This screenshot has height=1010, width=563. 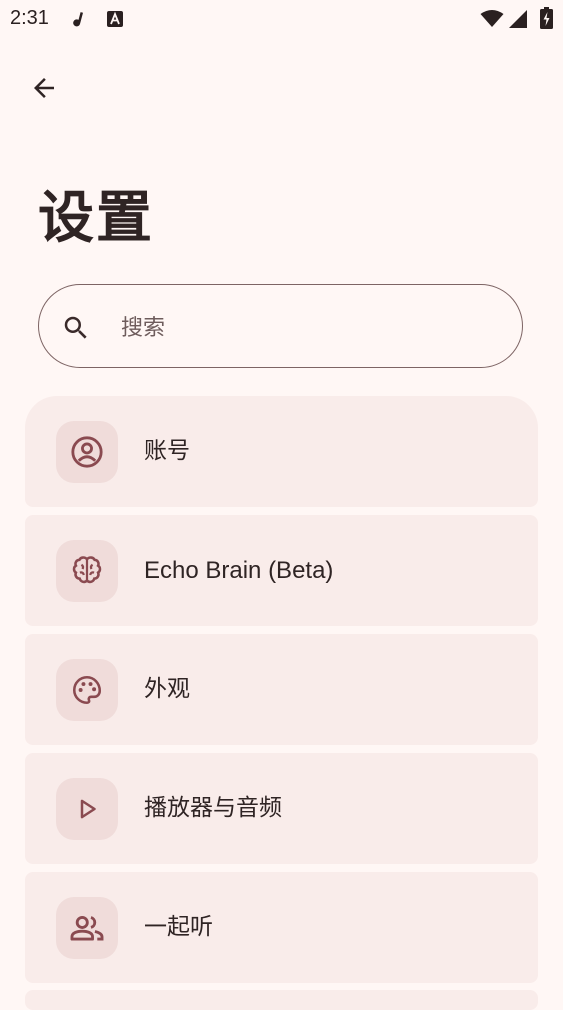 I want to click on status-bar: 2:31, so click(x=281, y=19).